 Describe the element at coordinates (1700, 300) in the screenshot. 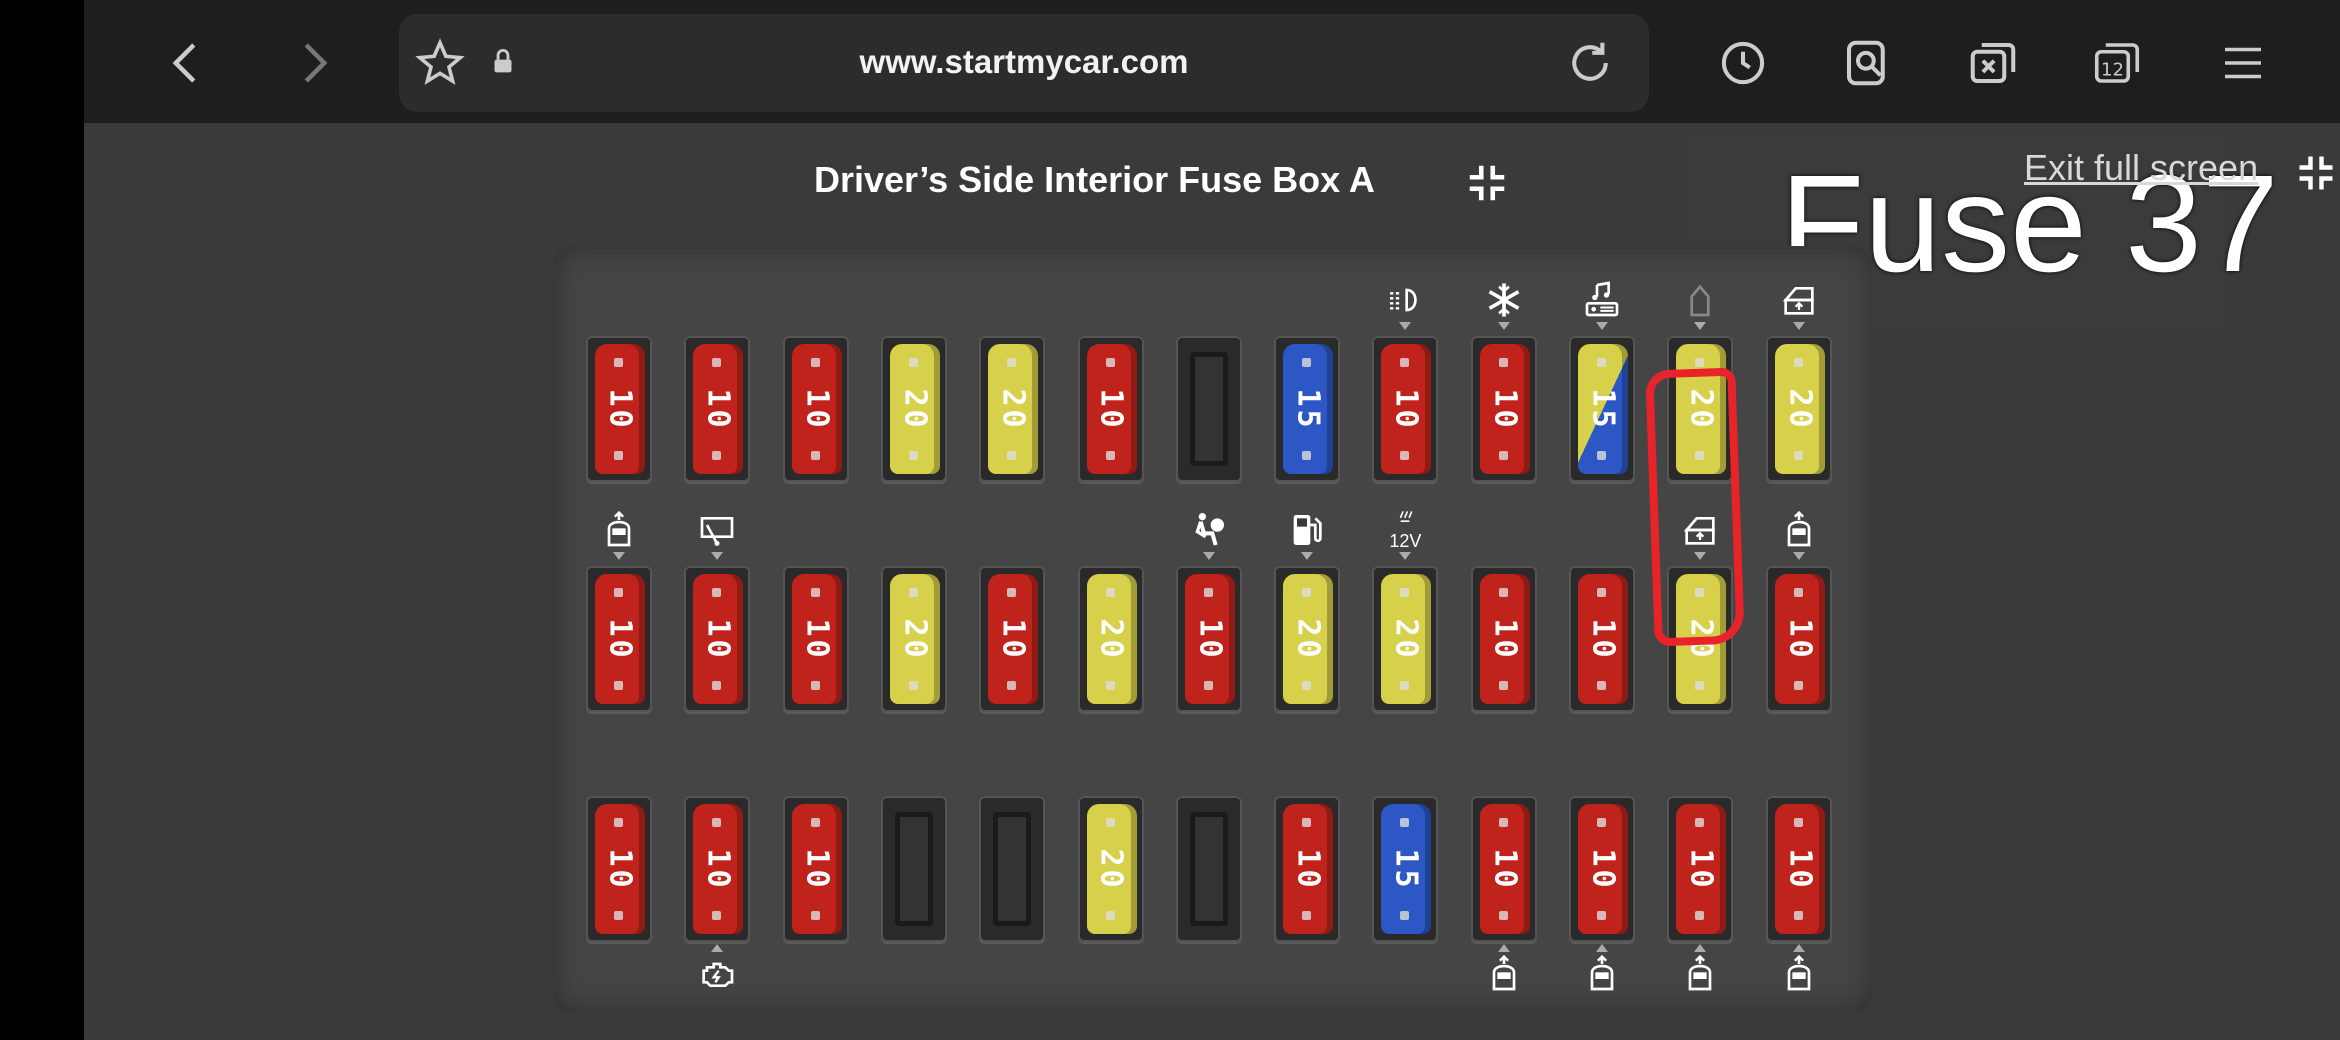

I see `door-icon` at that location.